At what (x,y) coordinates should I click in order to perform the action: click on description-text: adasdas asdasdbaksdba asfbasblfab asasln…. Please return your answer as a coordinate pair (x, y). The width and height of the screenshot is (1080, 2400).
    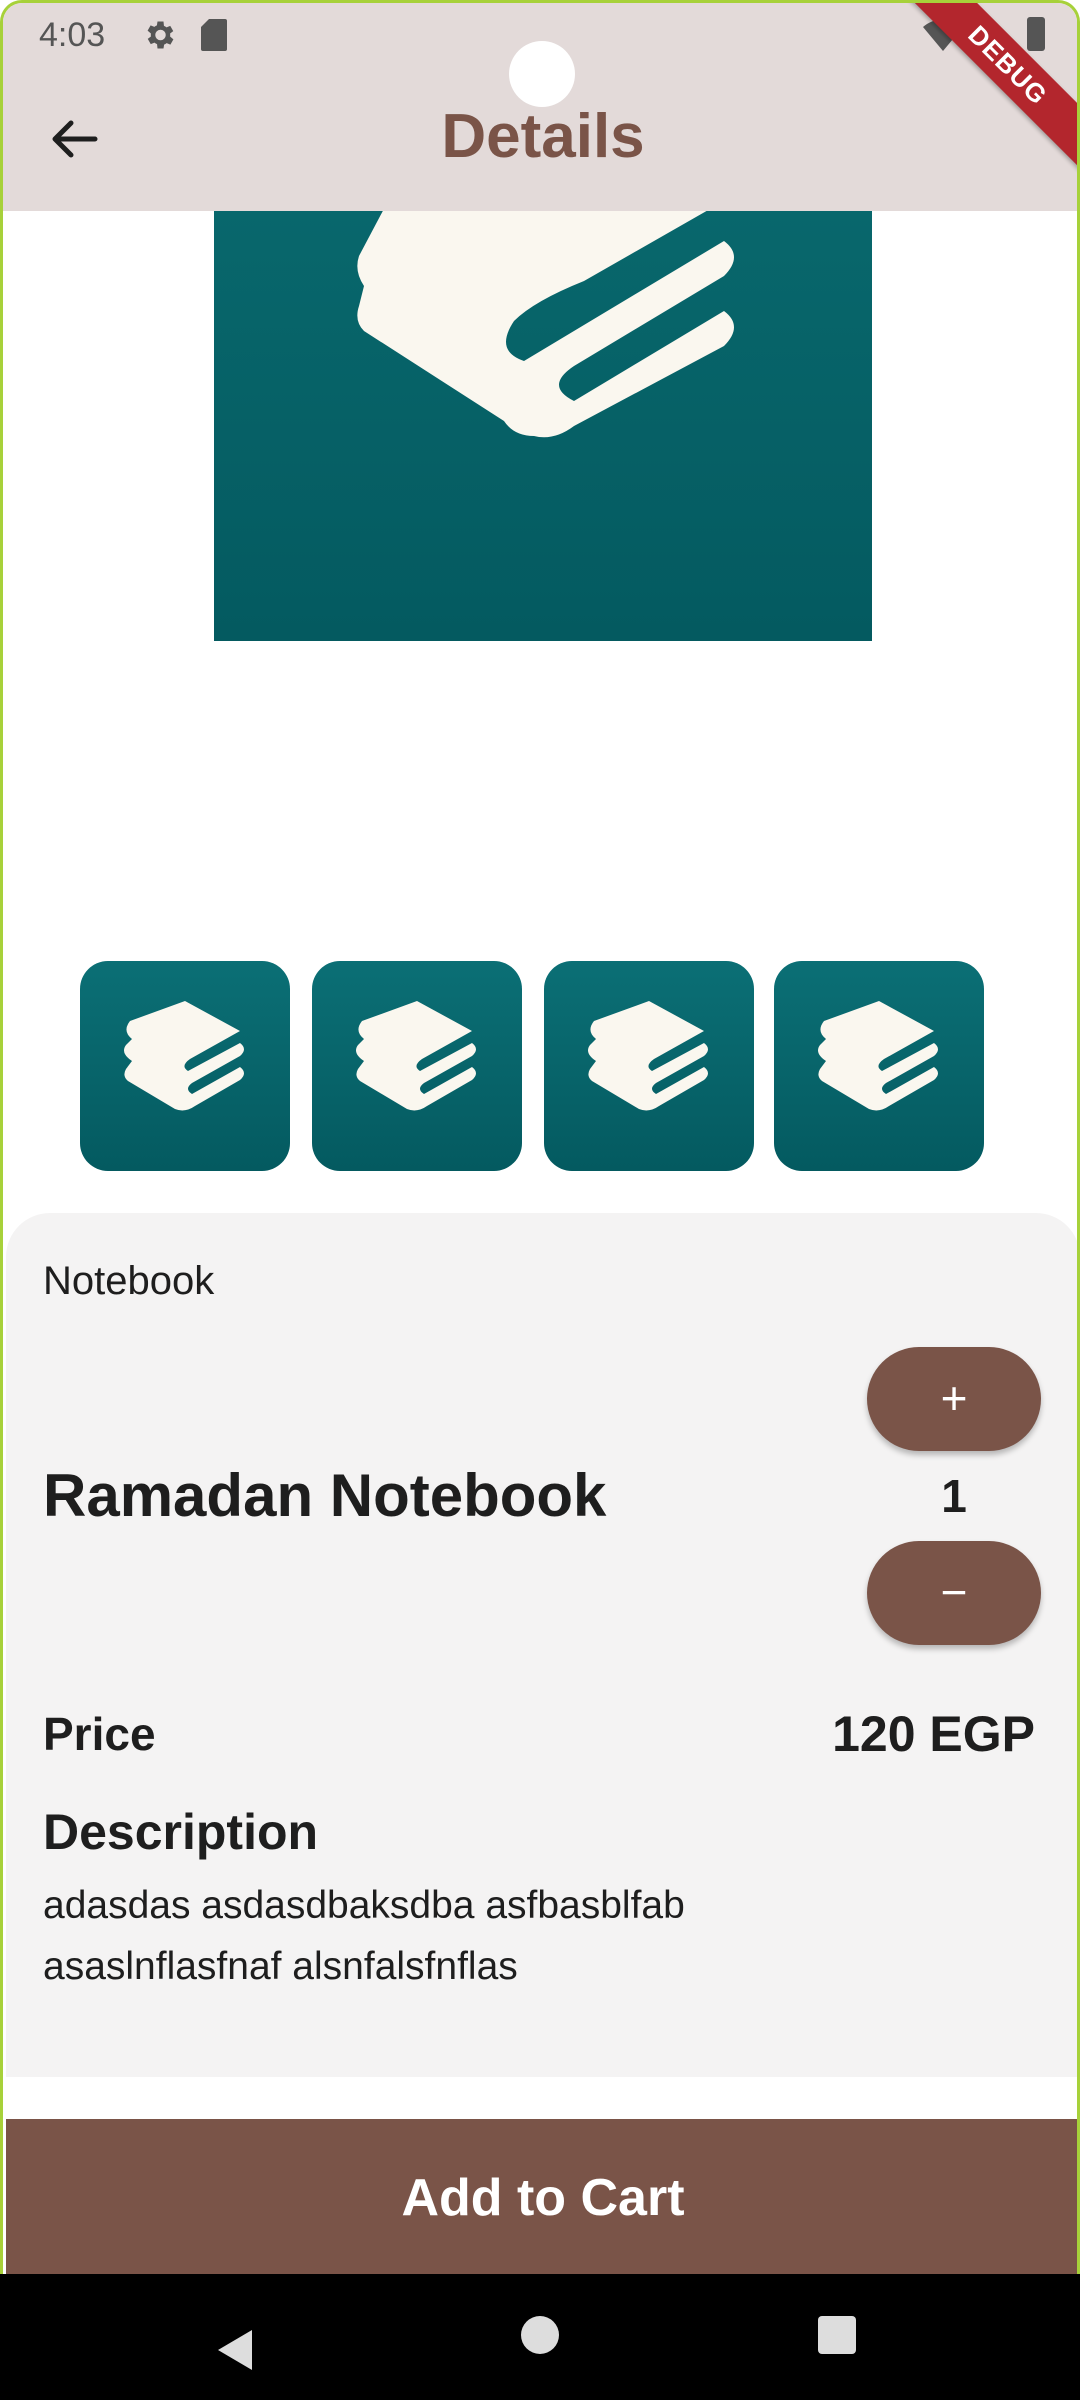
    Looking at the image, I should click on (364, 1936).